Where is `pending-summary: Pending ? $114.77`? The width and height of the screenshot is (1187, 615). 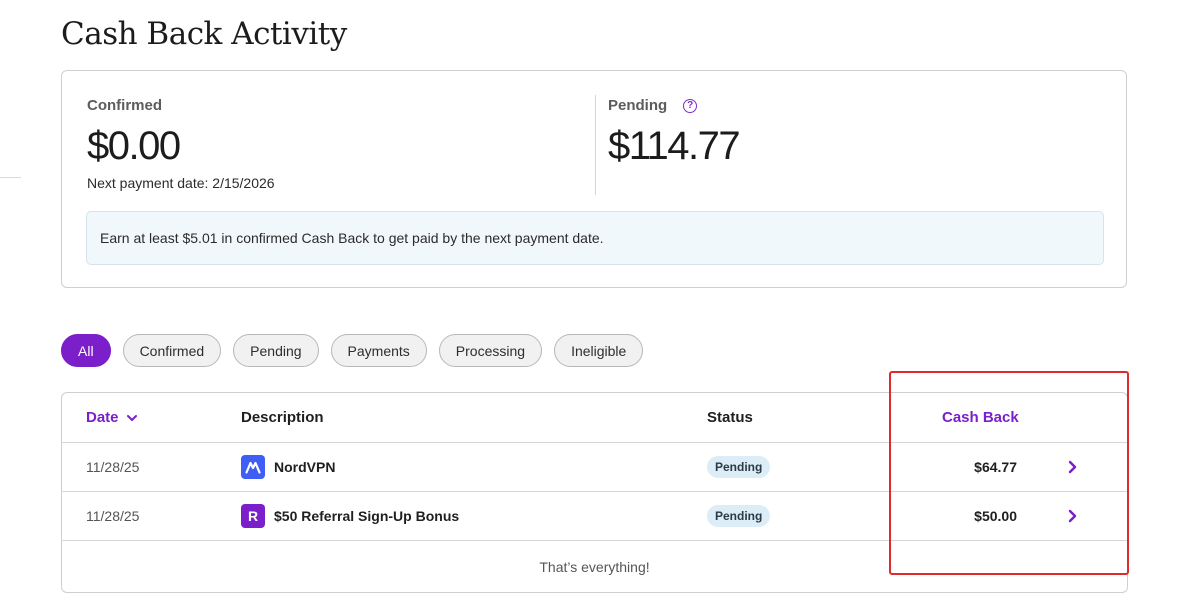
pending-summary: Pending ? $114.77 is located at coordinates (674, 132).